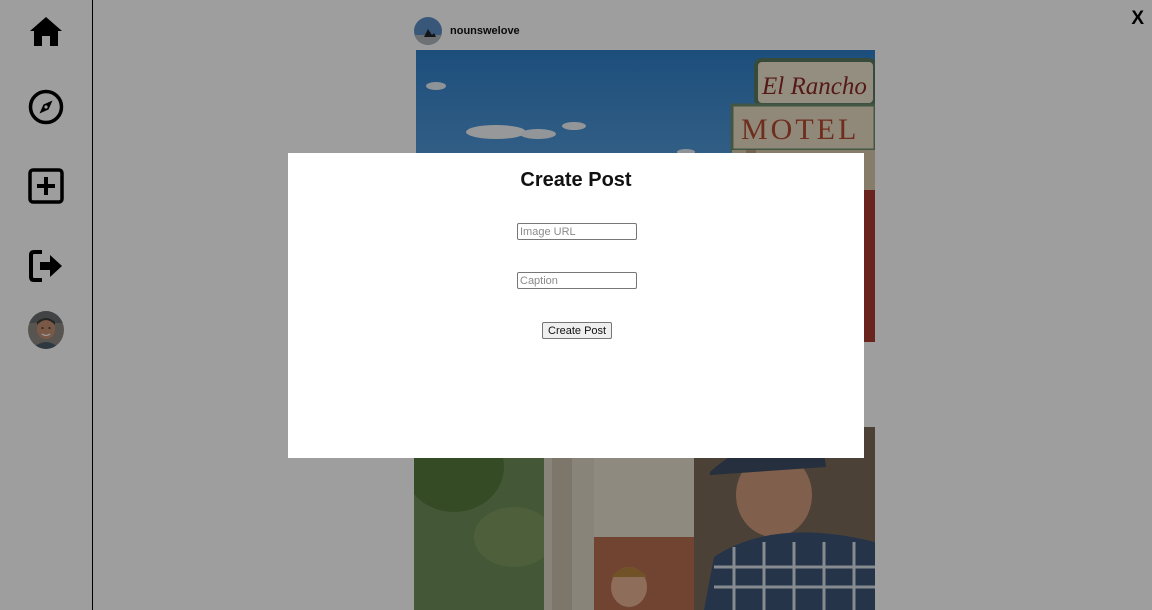 This screenshot has width=1152, height=610. Describe the element at coordinates (1137, 19) in the screenshot. I see `close-button: X` at that location.